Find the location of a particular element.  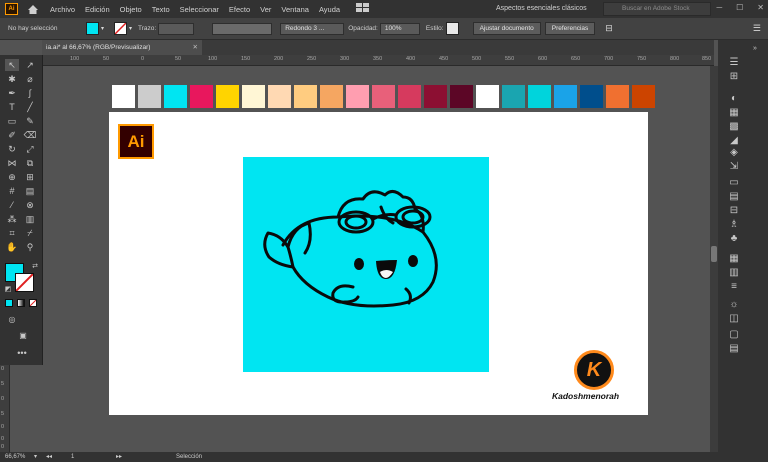

artboard-number-field: 1 is located at coordinates (72, 457).